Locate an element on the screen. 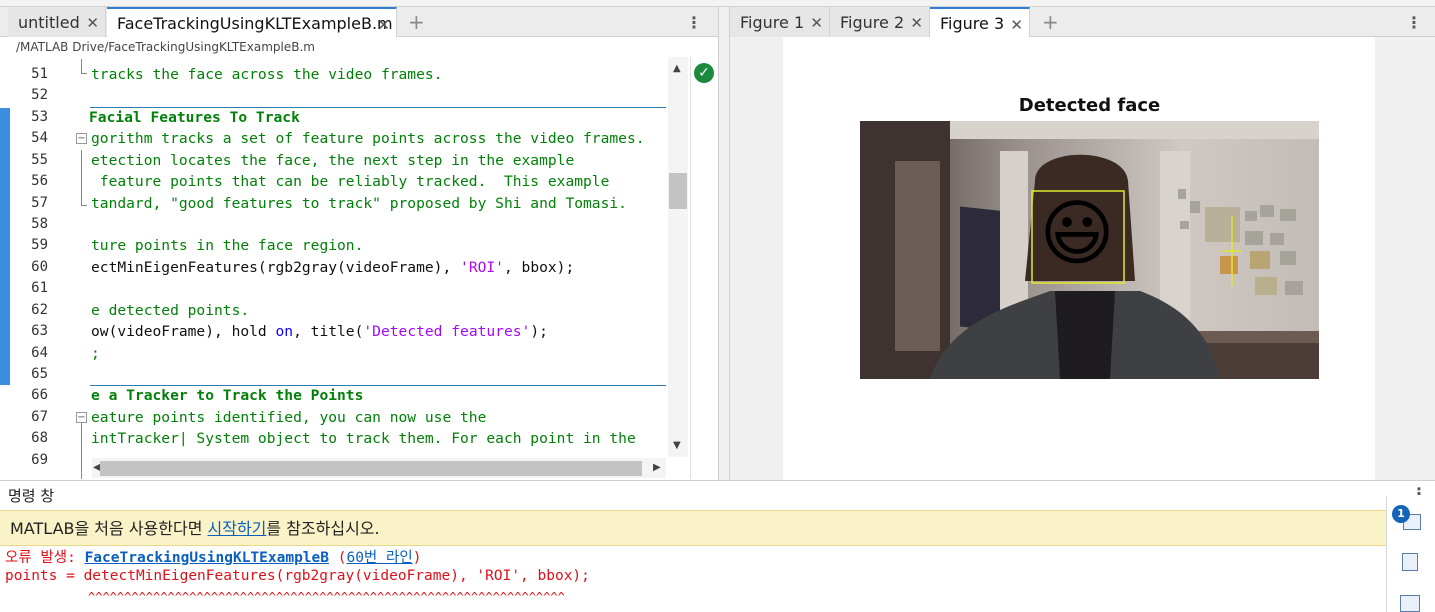 The height and width of the screenshot is (612, 1435). section-title: Facial Features To Track is located at coordinates (194, 117).